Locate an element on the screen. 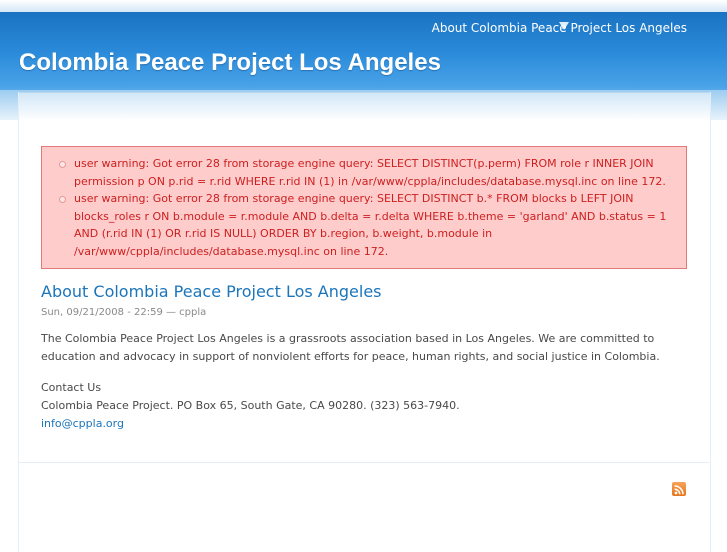 The width and height of the screenshot is (727, 552). contact-email-link: info@cppla.org is located at coordinates (82, 423).